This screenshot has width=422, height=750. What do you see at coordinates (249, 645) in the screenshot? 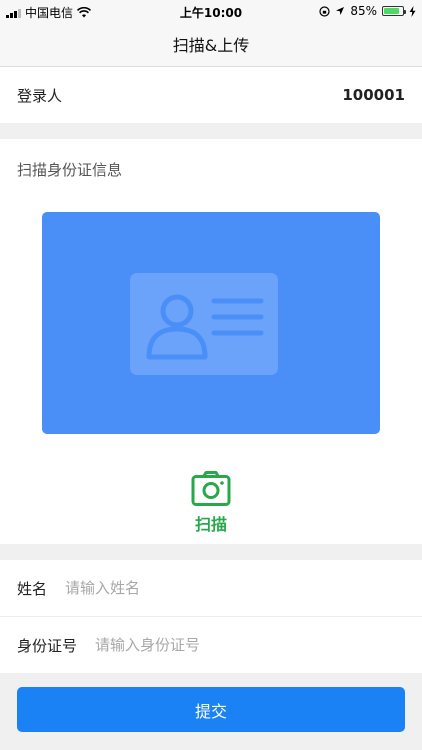
I see `id-number-input` at bounding box center [249, 645].